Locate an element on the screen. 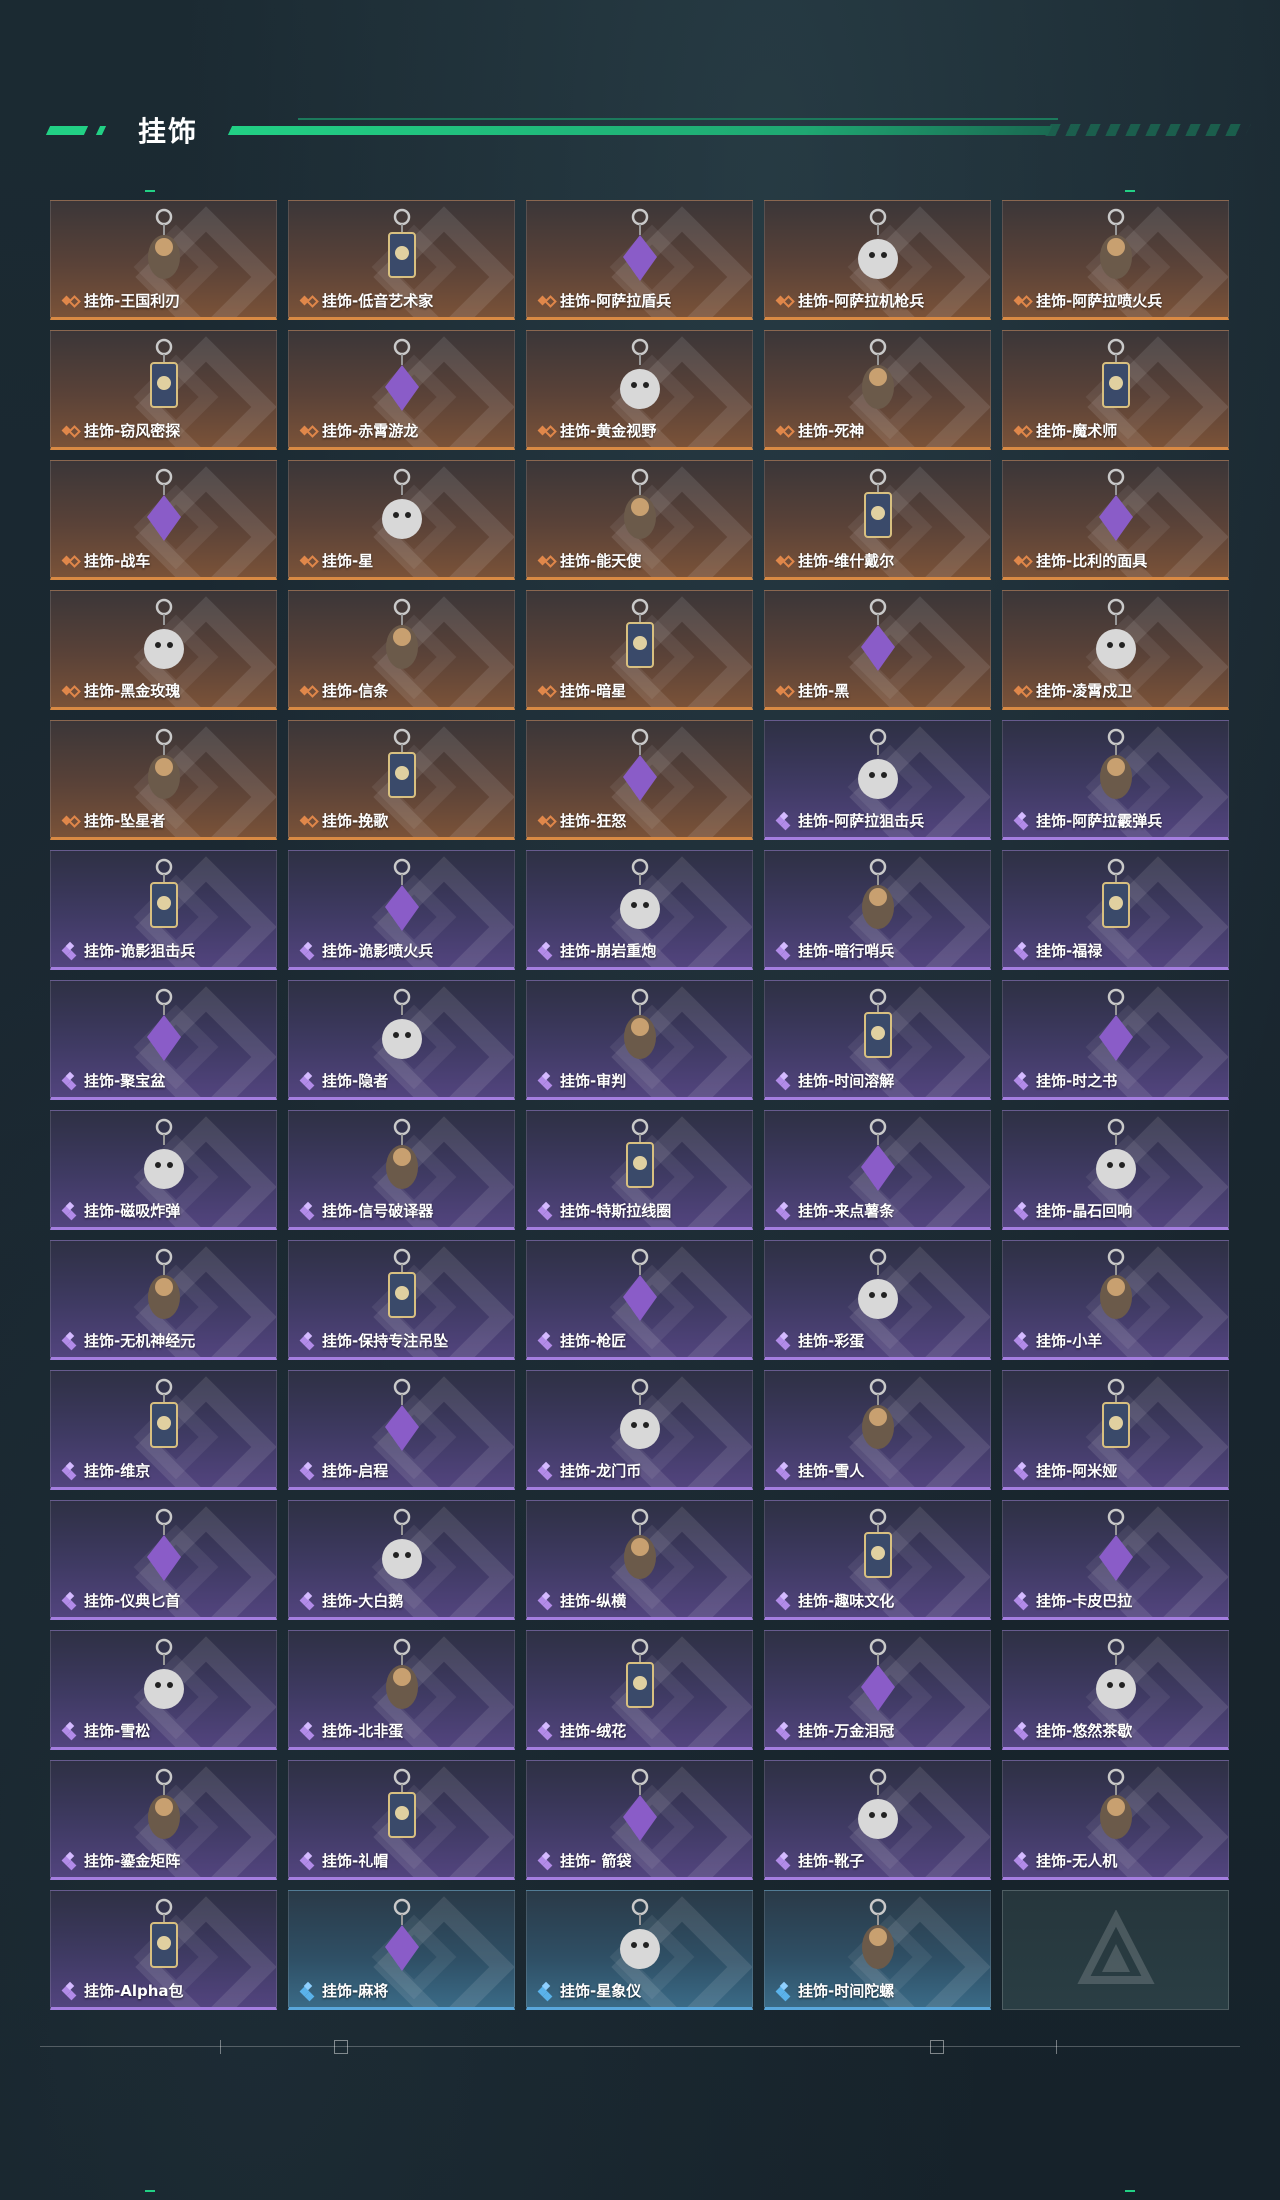 The width and height of the screenshot is (1280, 2200). charm-card: 挂饰-雪人 is located at coordinates (877, 1430).